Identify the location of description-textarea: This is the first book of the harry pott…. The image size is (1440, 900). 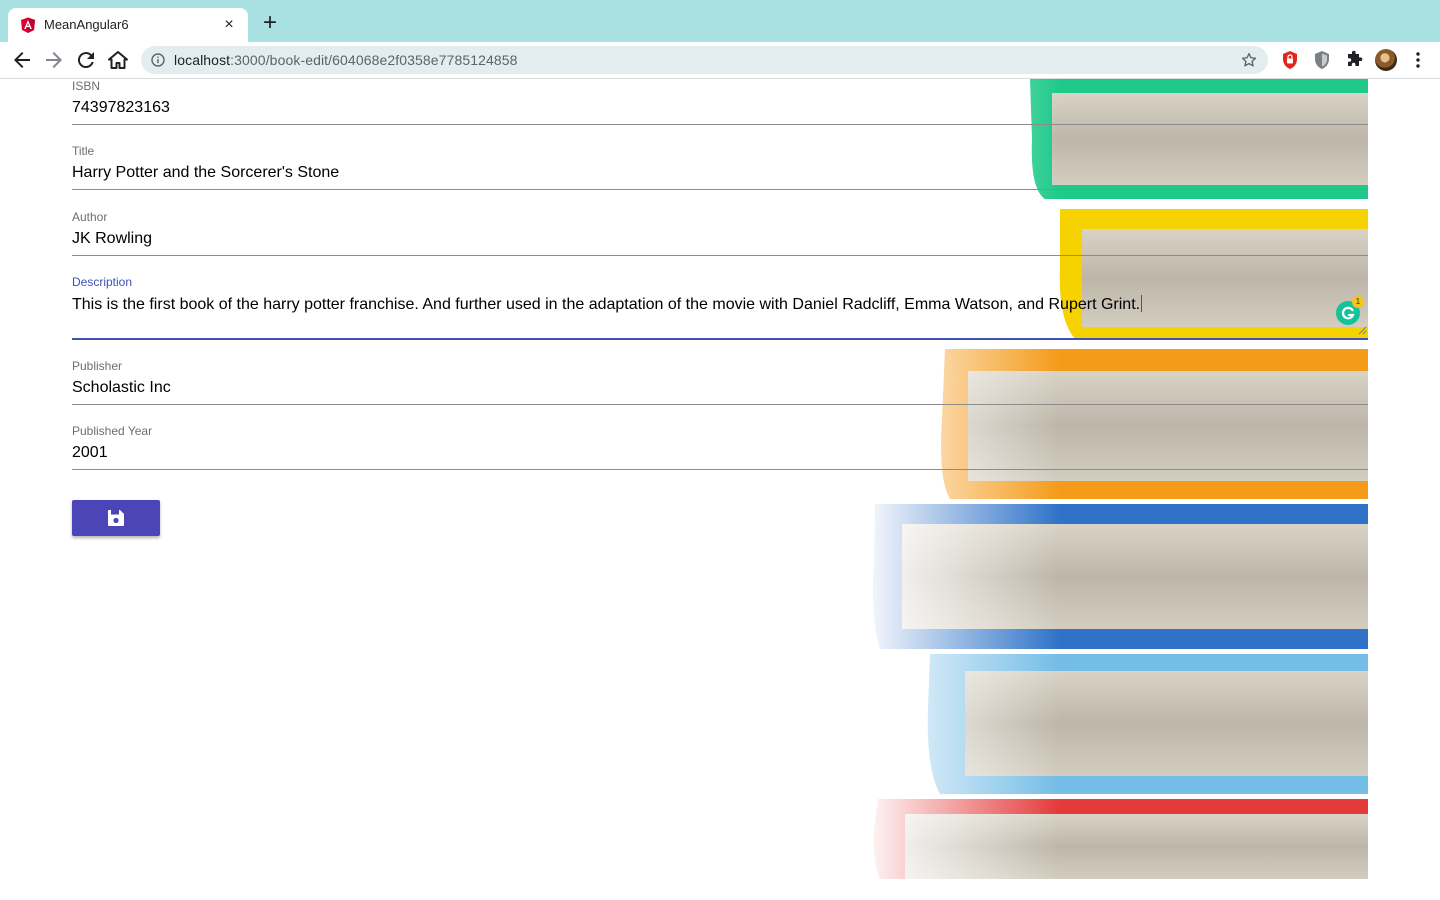
(607, 304).